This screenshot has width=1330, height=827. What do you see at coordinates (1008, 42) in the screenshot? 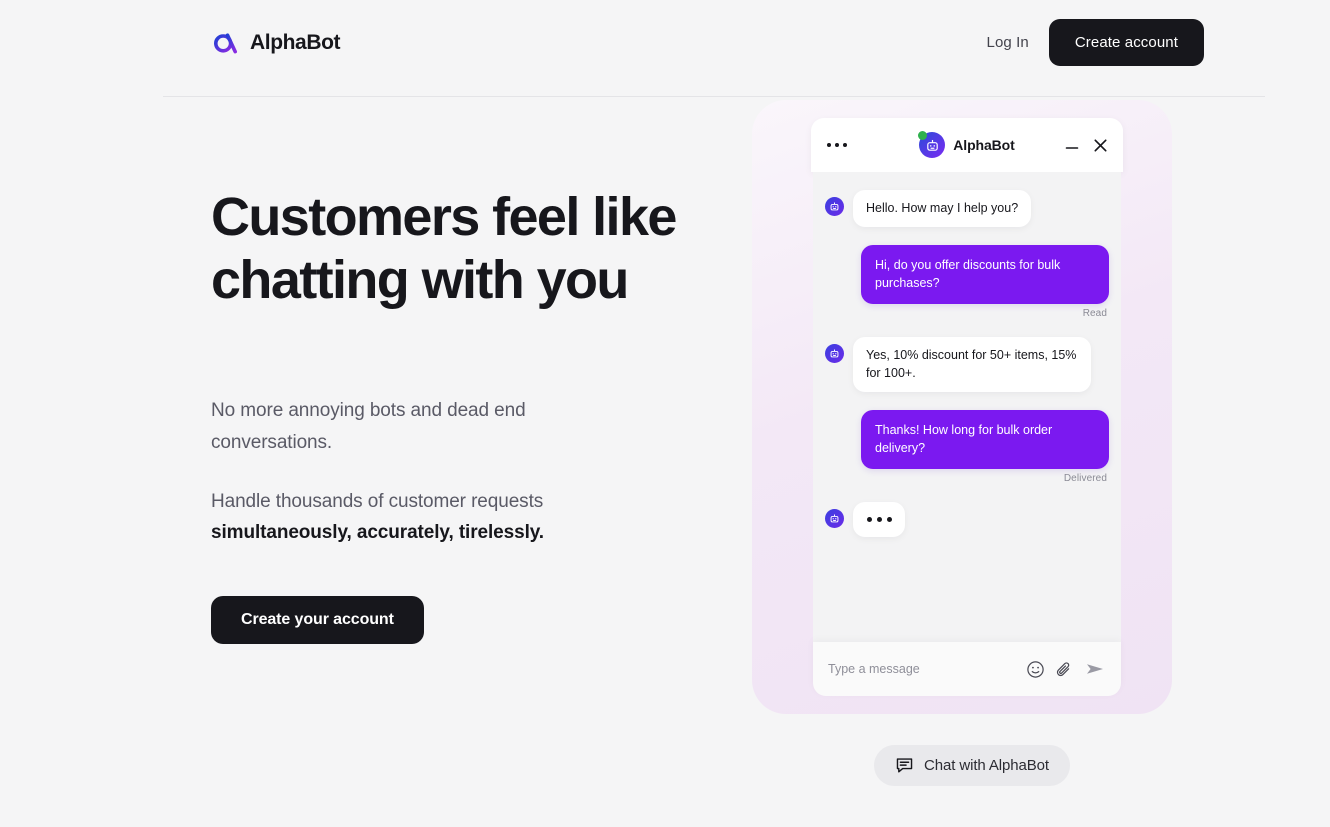
I see `login-button: Log In` at bounding box center [1008, 42].